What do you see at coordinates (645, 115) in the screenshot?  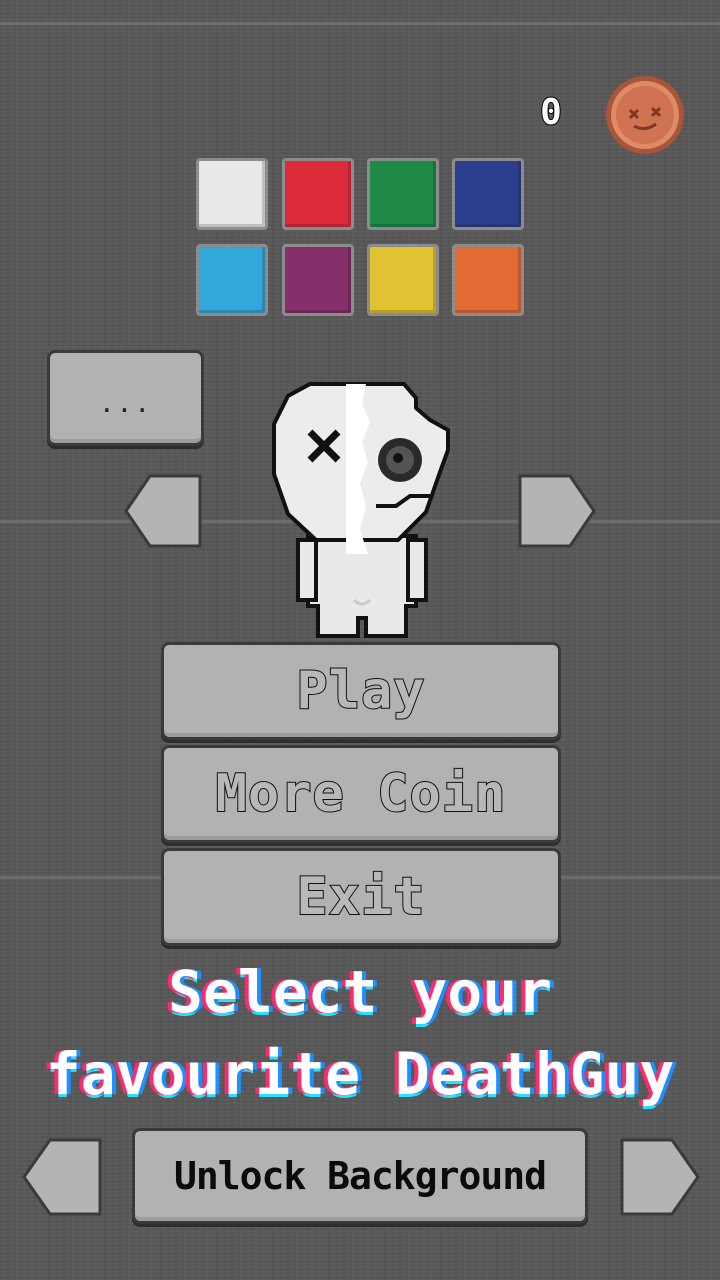 I see `coin-icon` at bounding box center [645, 115].